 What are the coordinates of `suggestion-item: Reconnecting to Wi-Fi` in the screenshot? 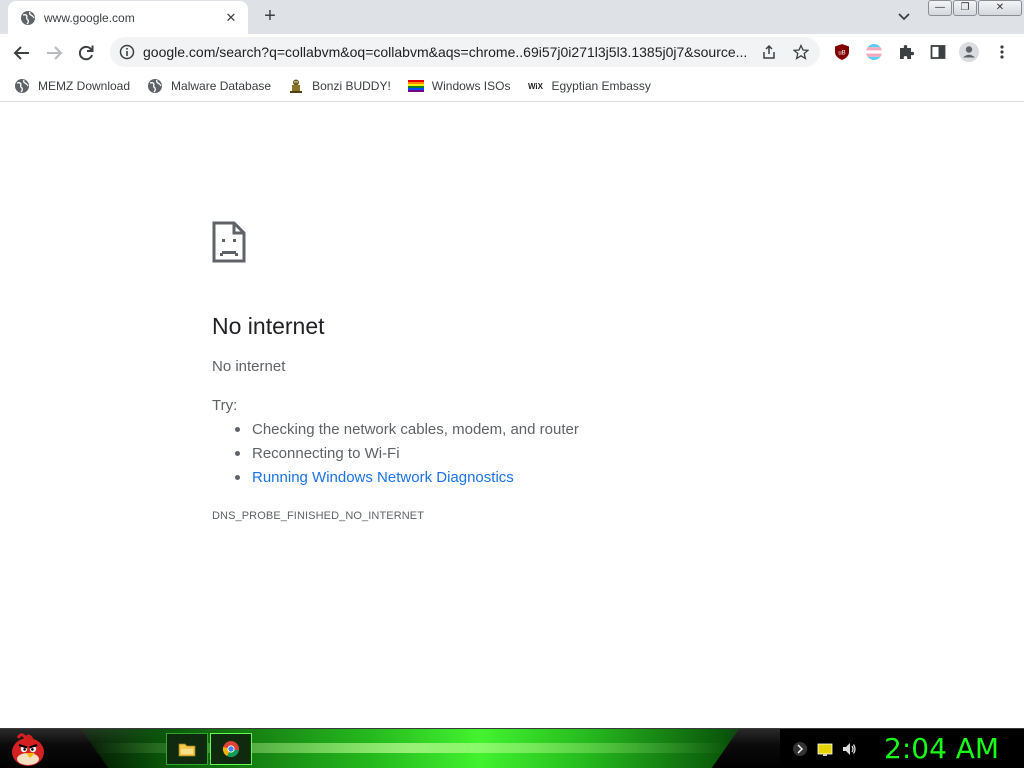 It's located at (407, 456).